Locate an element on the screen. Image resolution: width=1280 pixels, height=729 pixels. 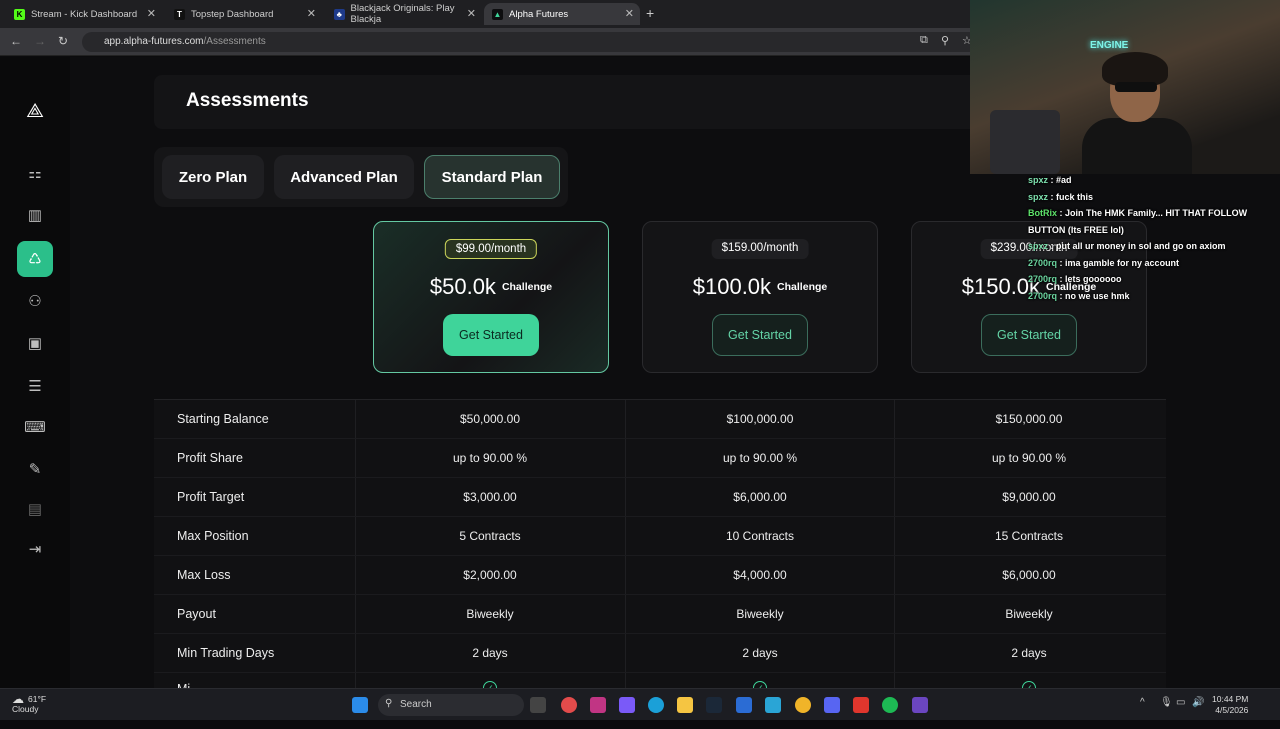
assessments-icon: ♺ is located at coordinates (35, 259).